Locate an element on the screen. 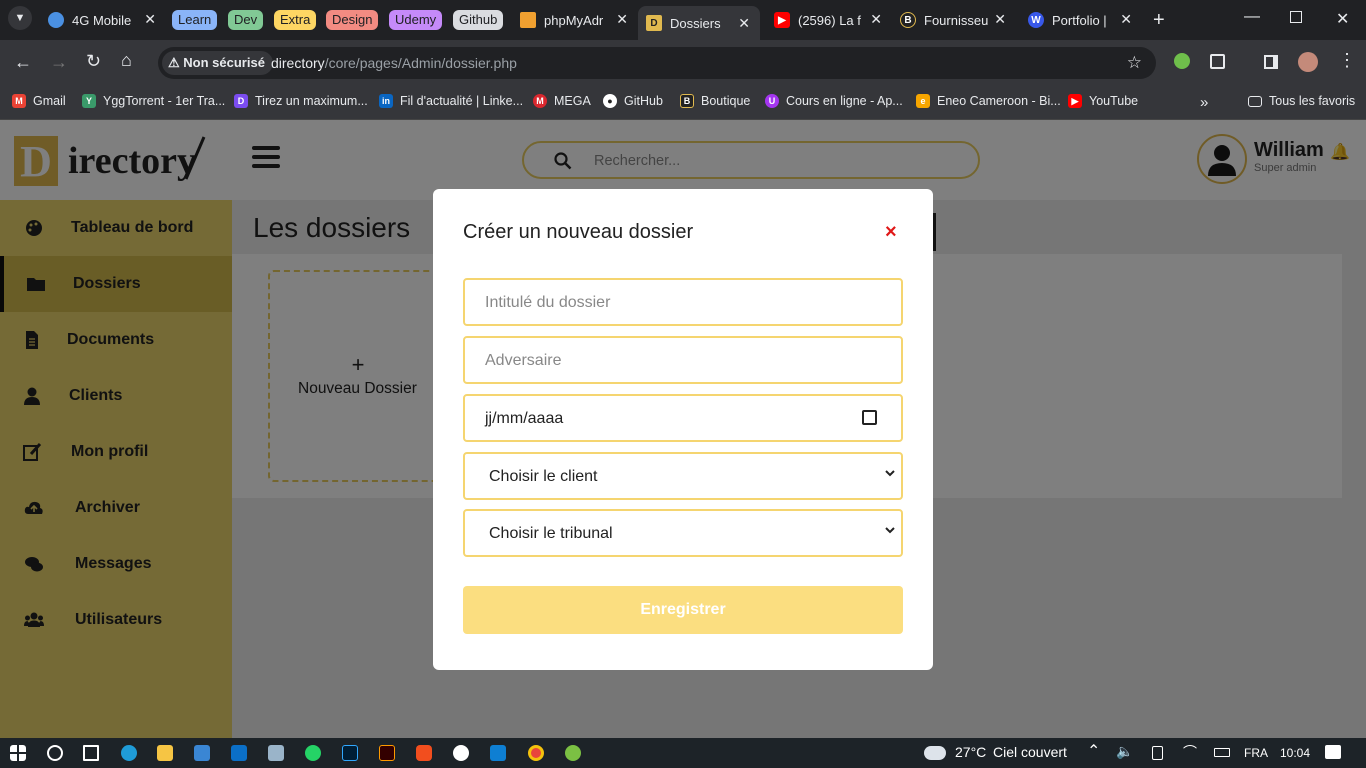 The height and width of the screenshot is (768, 1366). bookmark-label: Tous les favoris is located at coordinates (1312, 101).